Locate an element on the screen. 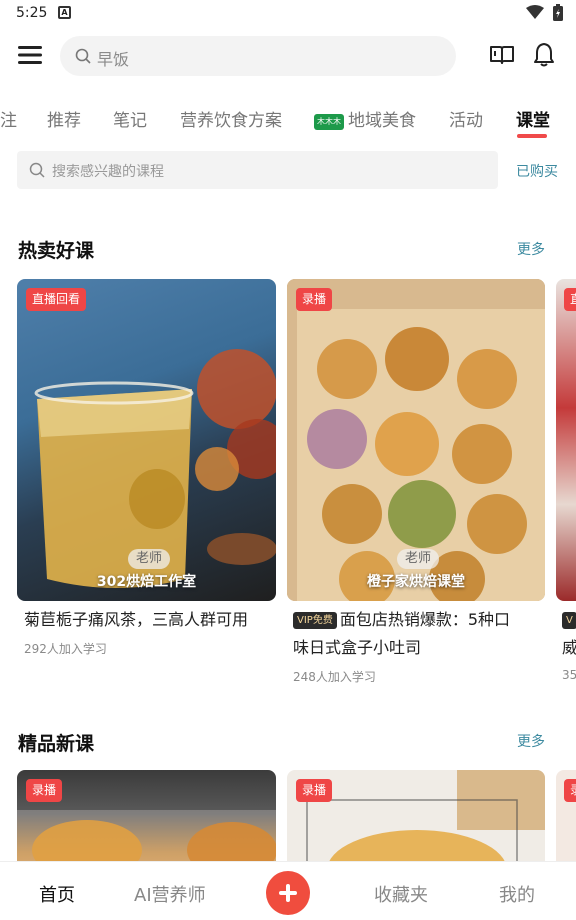 The width and height of the screenshot is (576, 920). course-card-image: 直 is located at coordinates (566, 440).